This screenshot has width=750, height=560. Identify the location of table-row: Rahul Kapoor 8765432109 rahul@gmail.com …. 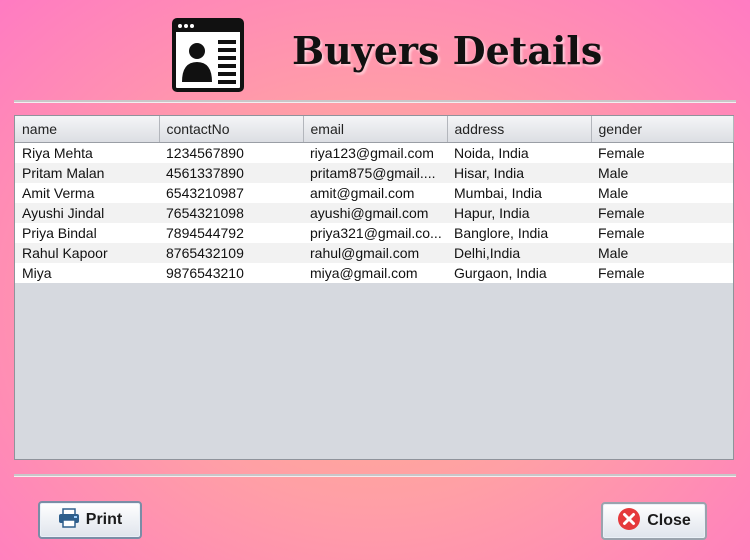
(374, 253).